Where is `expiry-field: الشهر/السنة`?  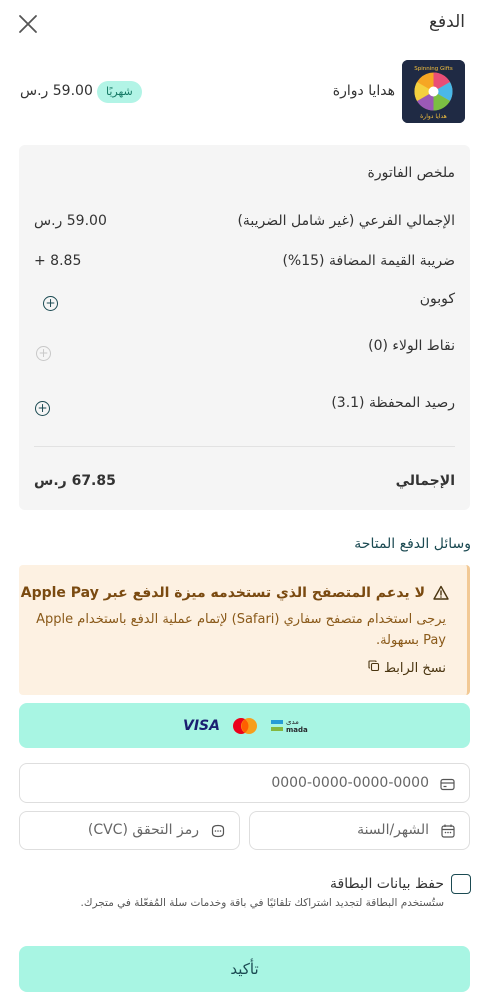
expiry-field: الشهر/السنة is located at coordinates (359, 830).